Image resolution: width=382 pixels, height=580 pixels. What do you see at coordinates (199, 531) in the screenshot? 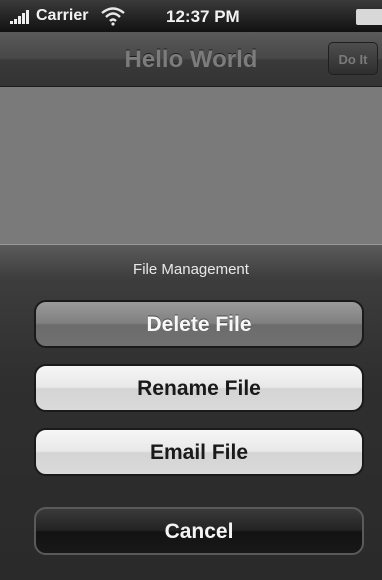
I see `cancel-button: Cancel` at bounding box center [199, 531].